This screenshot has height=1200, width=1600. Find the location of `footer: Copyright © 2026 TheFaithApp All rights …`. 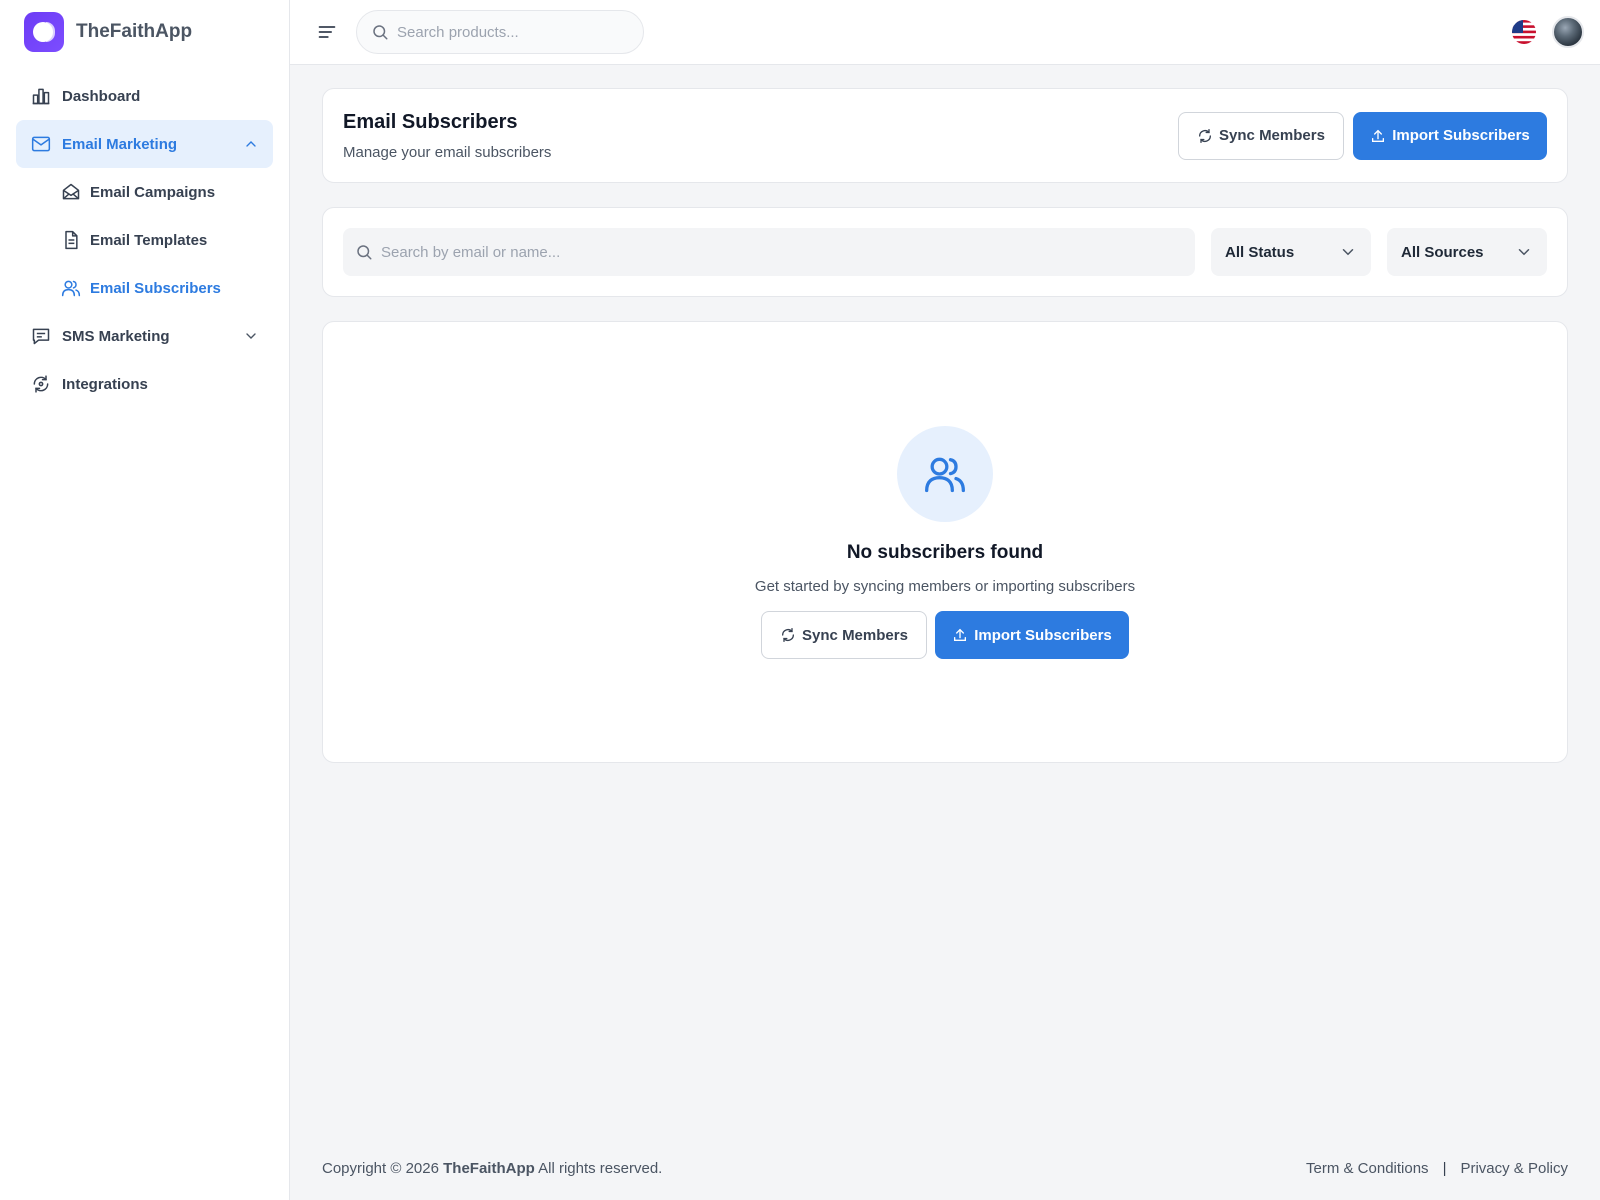

footer: Copyright © 2026 TheFaithApp All rights … is located at coordinates (945, 1168).